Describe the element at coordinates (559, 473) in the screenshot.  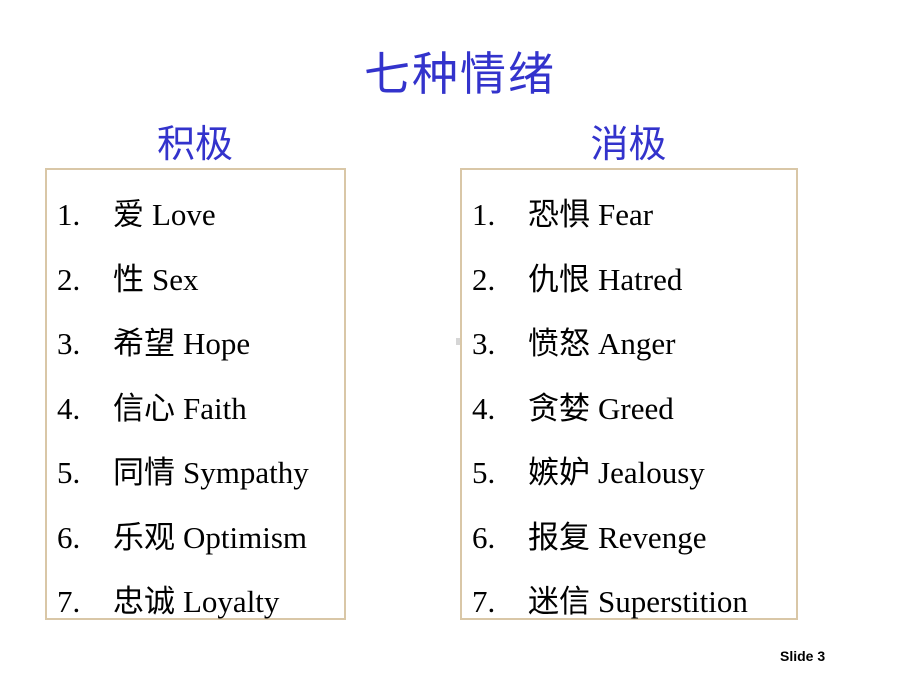
I see `item-chinese: 嫉妒` at that location.